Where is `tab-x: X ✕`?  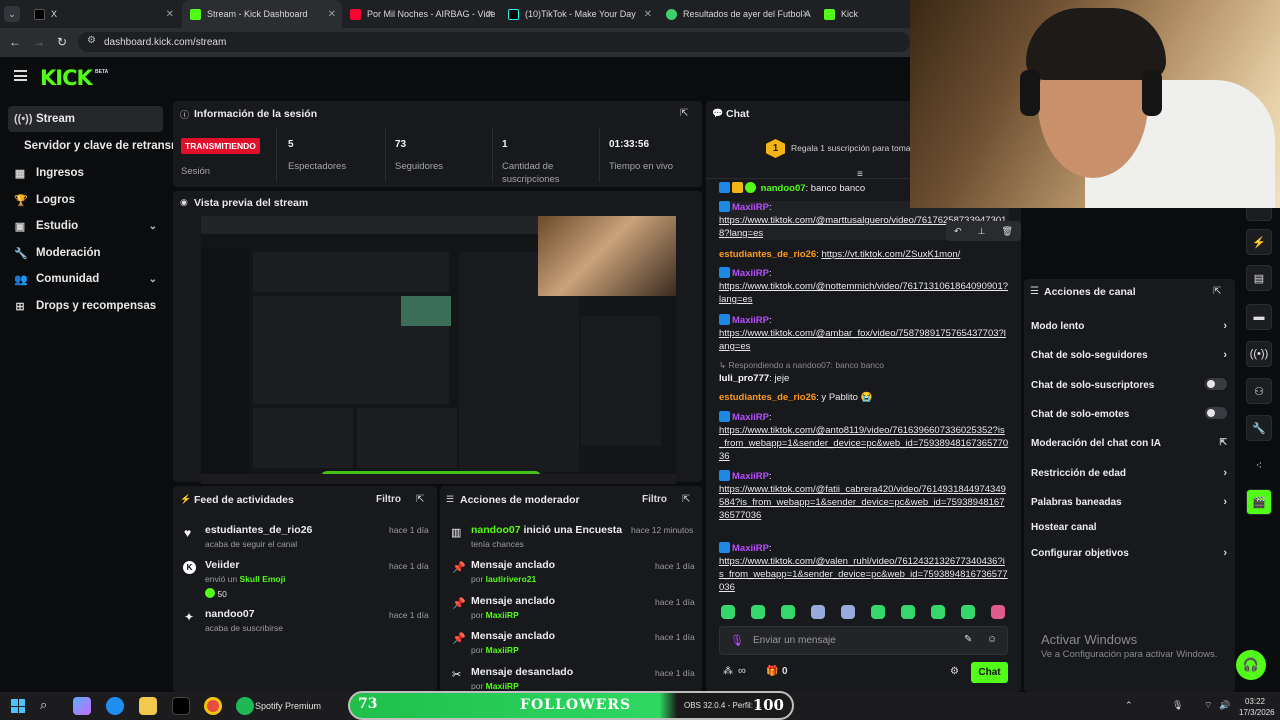
tab-x: X ✕ is located at coordinates (103, 14).